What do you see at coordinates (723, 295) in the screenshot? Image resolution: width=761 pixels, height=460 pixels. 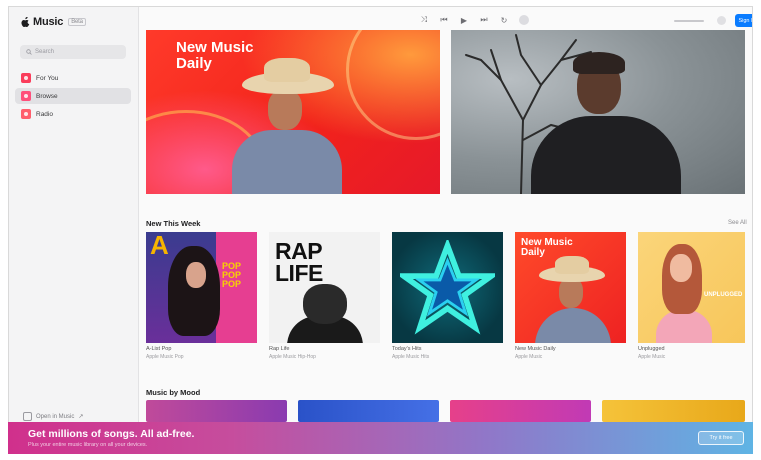 I see `tile-art-text: UNPLUGGED` at bounding box center [723, 295].